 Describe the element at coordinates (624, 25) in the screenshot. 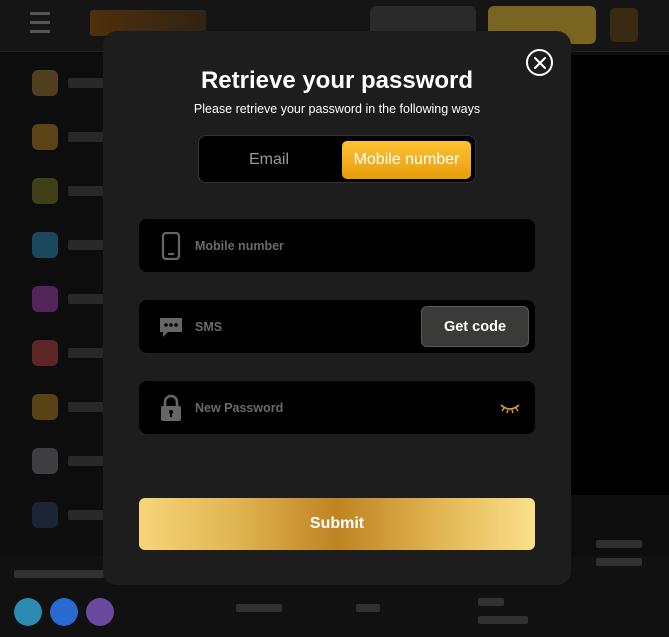

I see `bell-icon` at that location.